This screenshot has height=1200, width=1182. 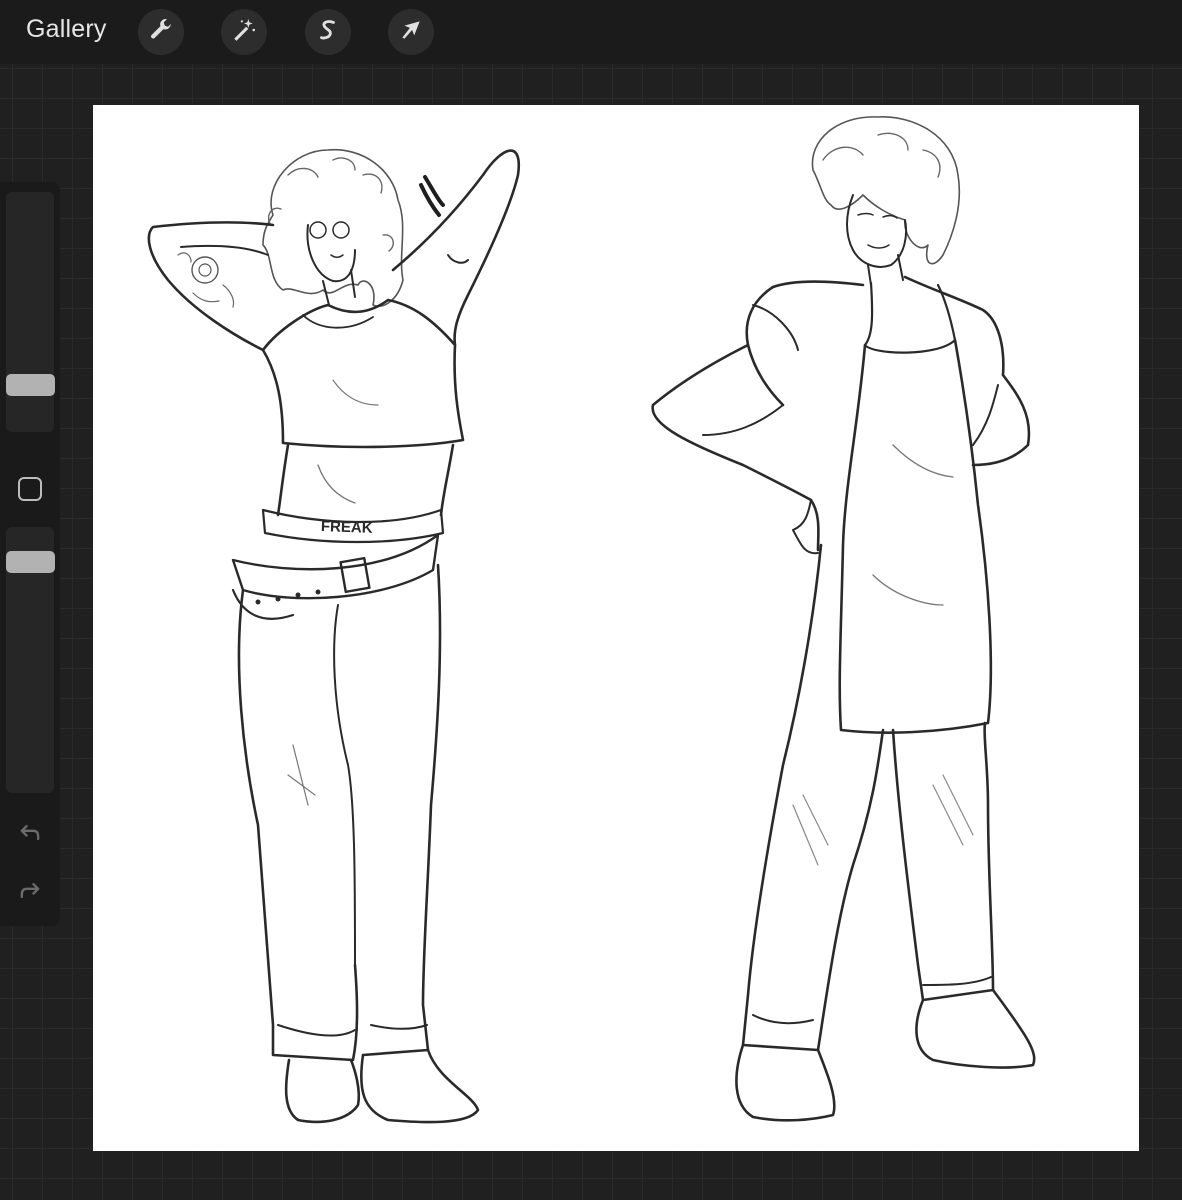 I want to click on undo-button, so click(x=30, y=832).